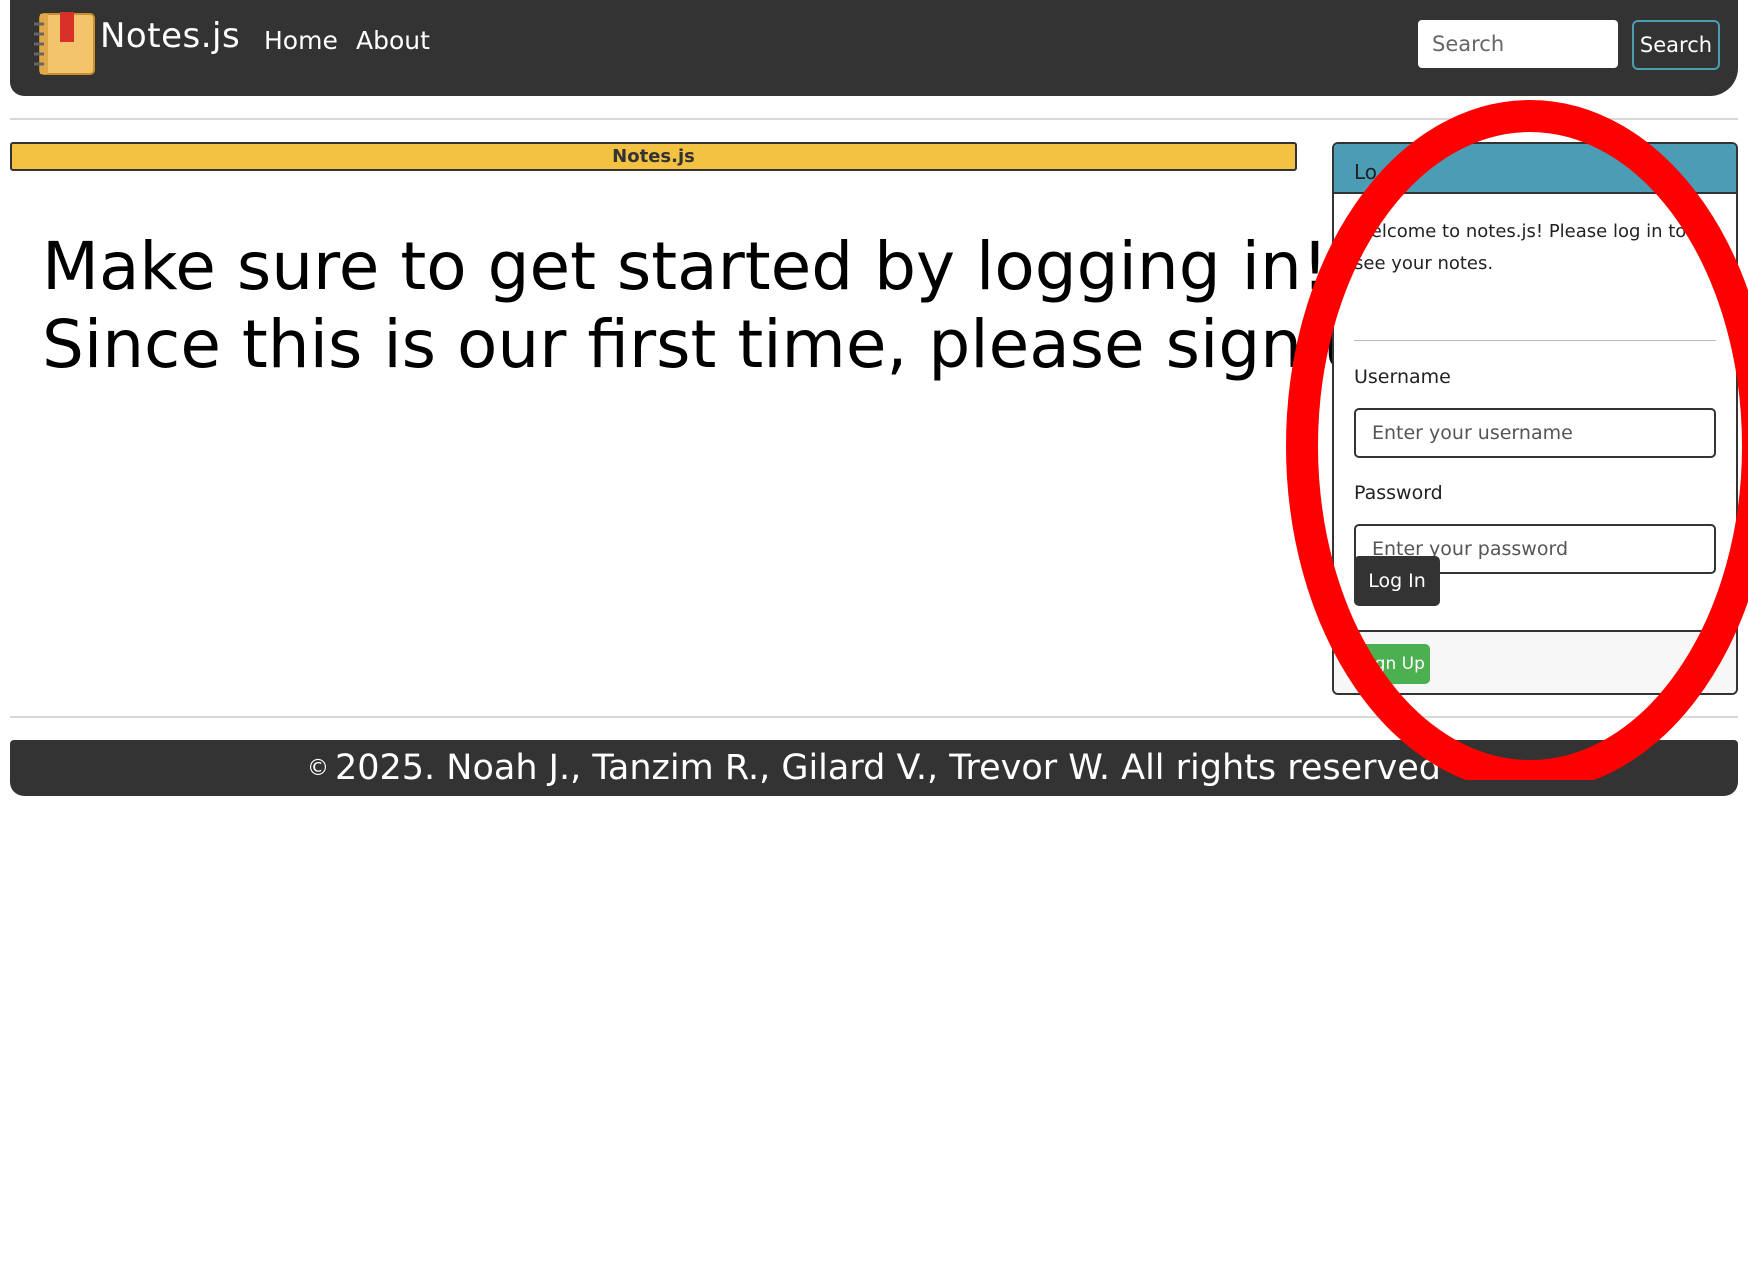  What do you see at coordinates (1398, 493) in the screenshot?
I see `password-label: Password` at bounding box center [1398, 493].